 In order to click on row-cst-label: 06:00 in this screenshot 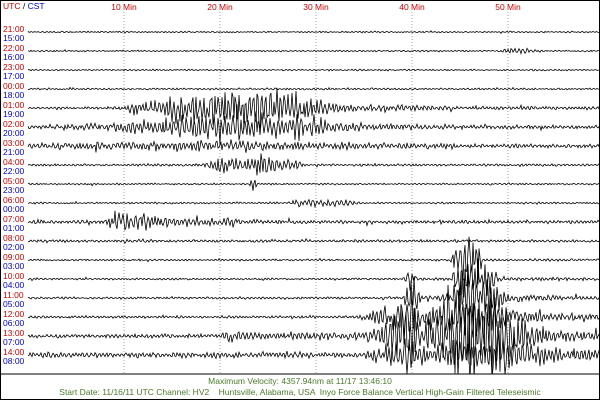, I will do `click(14, 323)`.